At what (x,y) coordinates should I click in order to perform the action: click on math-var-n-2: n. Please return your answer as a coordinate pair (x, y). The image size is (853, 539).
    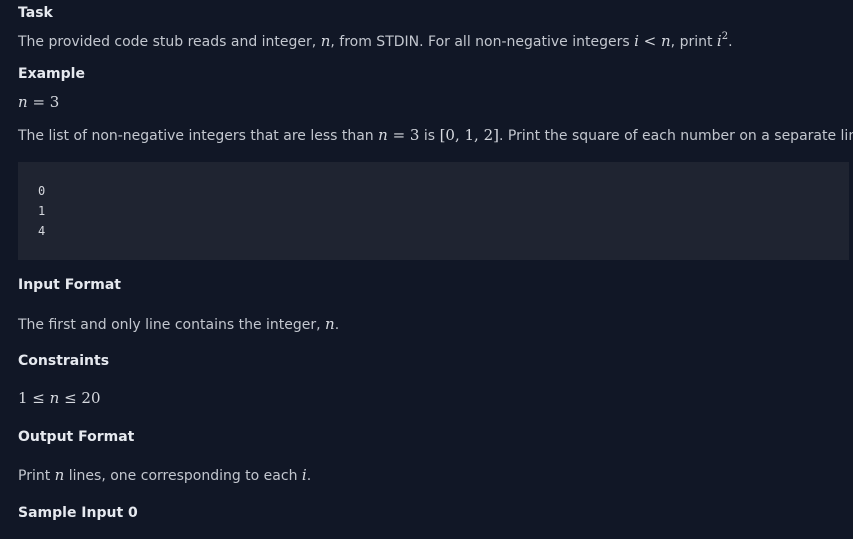
    Looking at the image, I should click on (666, 41).